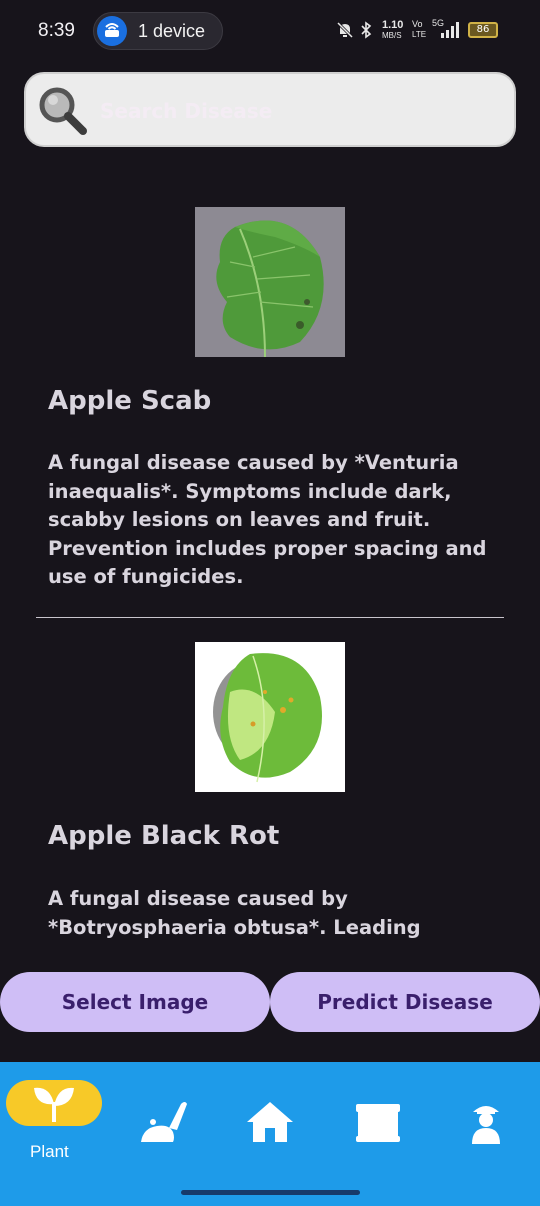 The width and height of the screenshot is (540, 1206). I want to click on shop-icon, so click(378, 1123).